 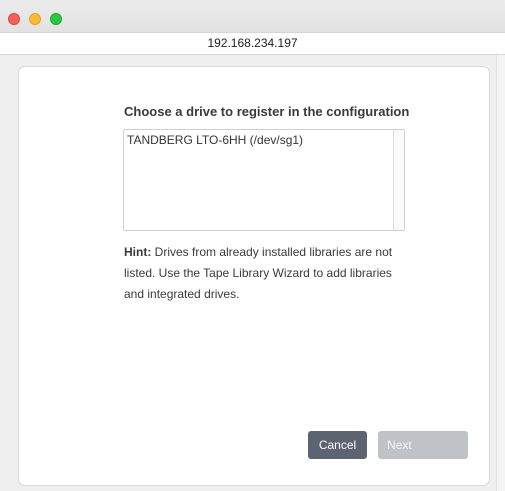 I want to click on drive-list-item: TANDBERG LTO-6HH (/dev/sg1), so click(x=215, y=140).